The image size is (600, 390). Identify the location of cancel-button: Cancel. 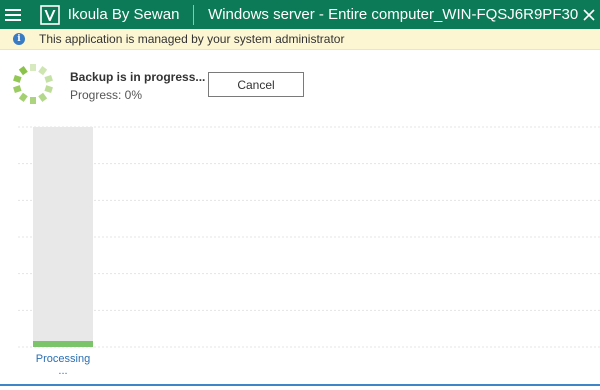
(256, 84).